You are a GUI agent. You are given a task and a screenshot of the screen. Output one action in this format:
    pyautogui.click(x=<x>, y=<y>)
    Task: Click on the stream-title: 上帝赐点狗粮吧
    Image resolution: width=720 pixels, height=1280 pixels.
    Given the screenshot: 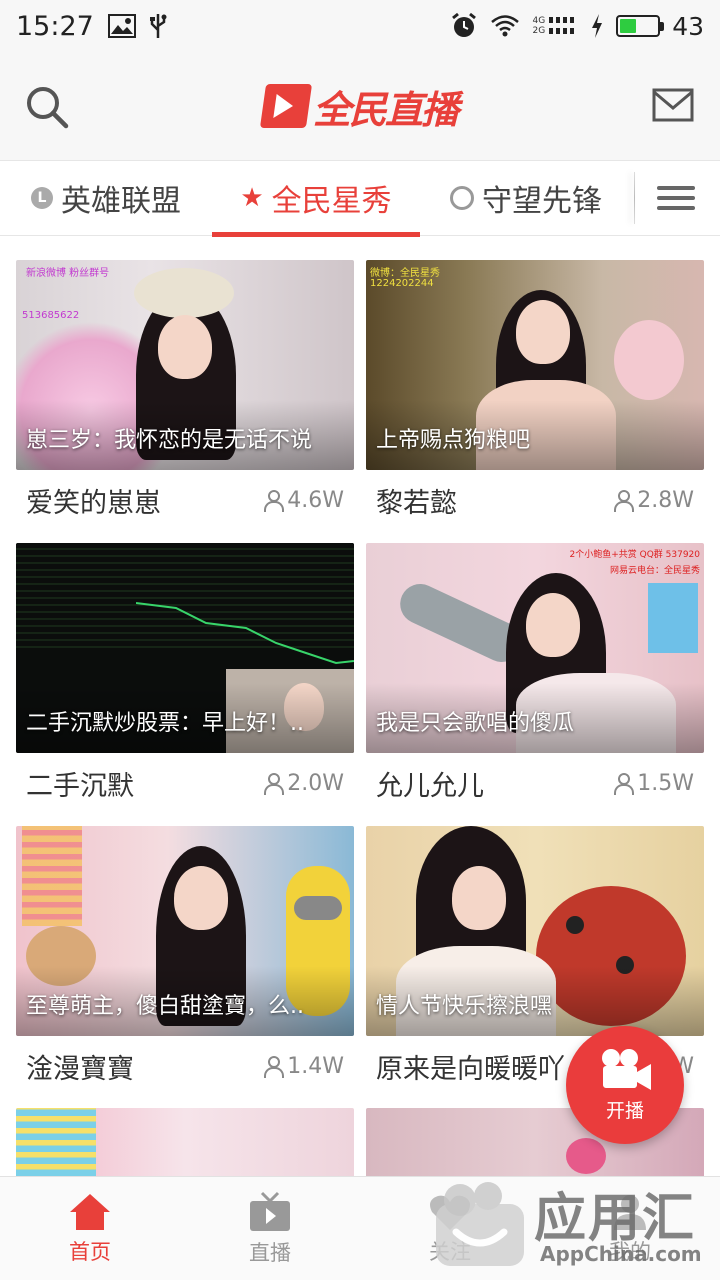 What is the action you would take?
    pyautogui.click(x=453, y=440)
    